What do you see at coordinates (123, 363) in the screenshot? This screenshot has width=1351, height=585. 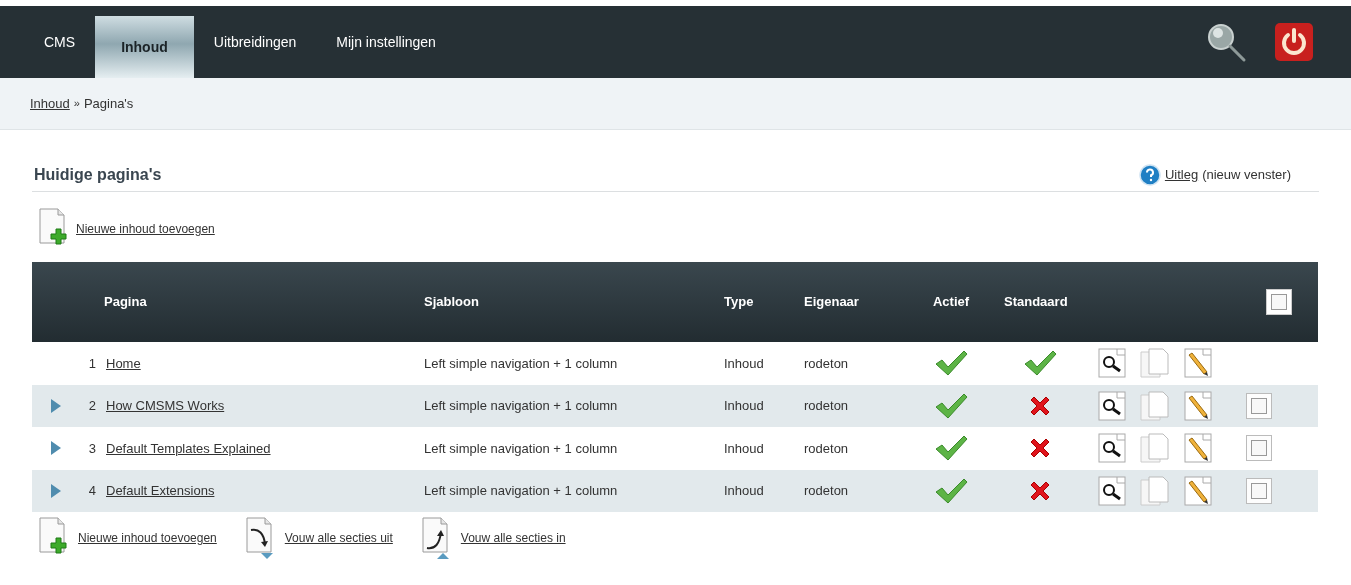 I see `page-link: Home` at bounding box center [123, 363].